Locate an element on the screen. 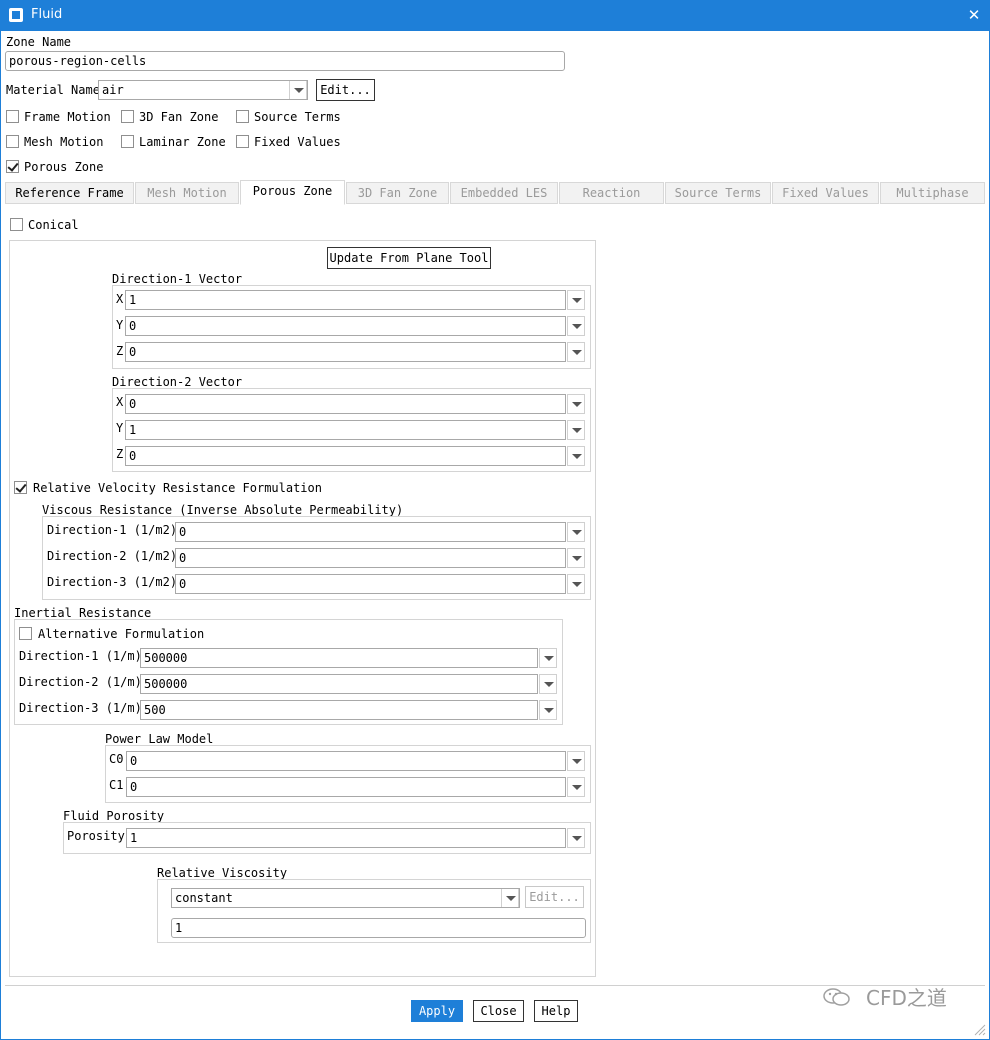  update-from-plane-tool-button: Update From Plane Tool is located at coordinates (409, 258).